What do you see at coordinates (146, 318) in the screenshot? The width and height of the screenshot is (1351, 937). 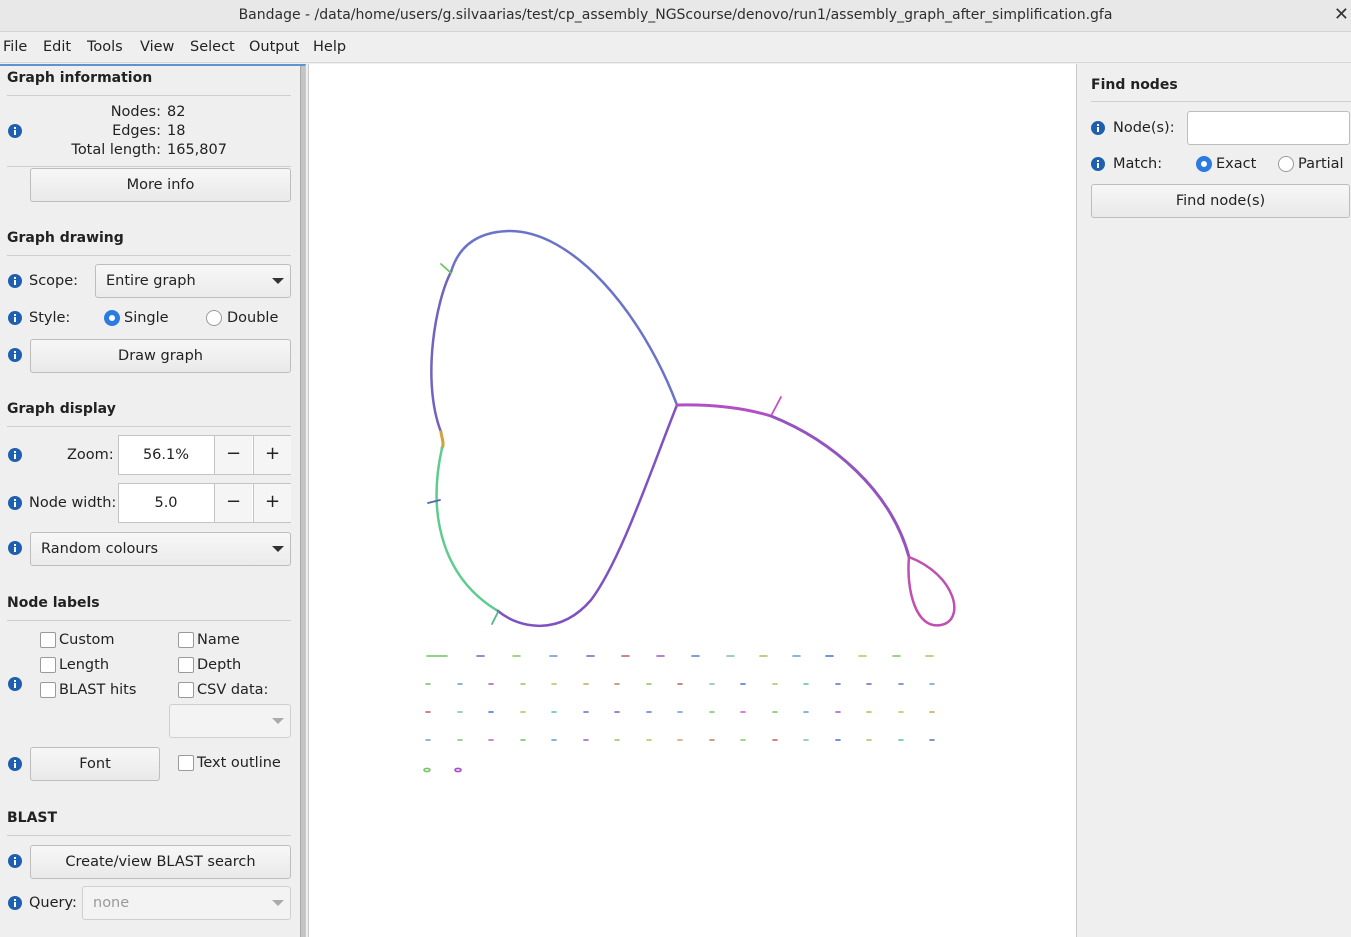 I see `style-single-label: Single` at bounding box center [146, 318].